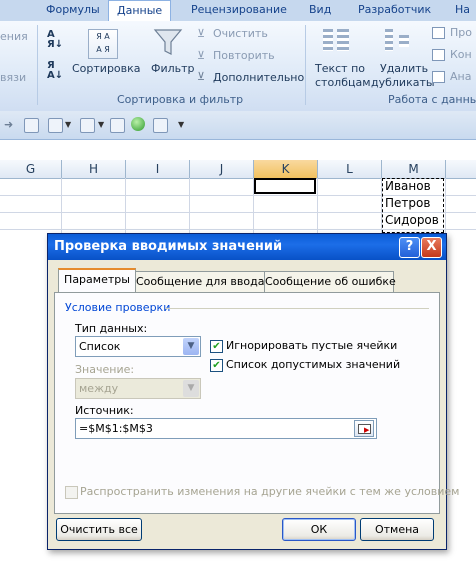  What do you see at coordinates (222, 169) in the screenshot?
I see `column-header-j: J` at bounding box center [222, 169].